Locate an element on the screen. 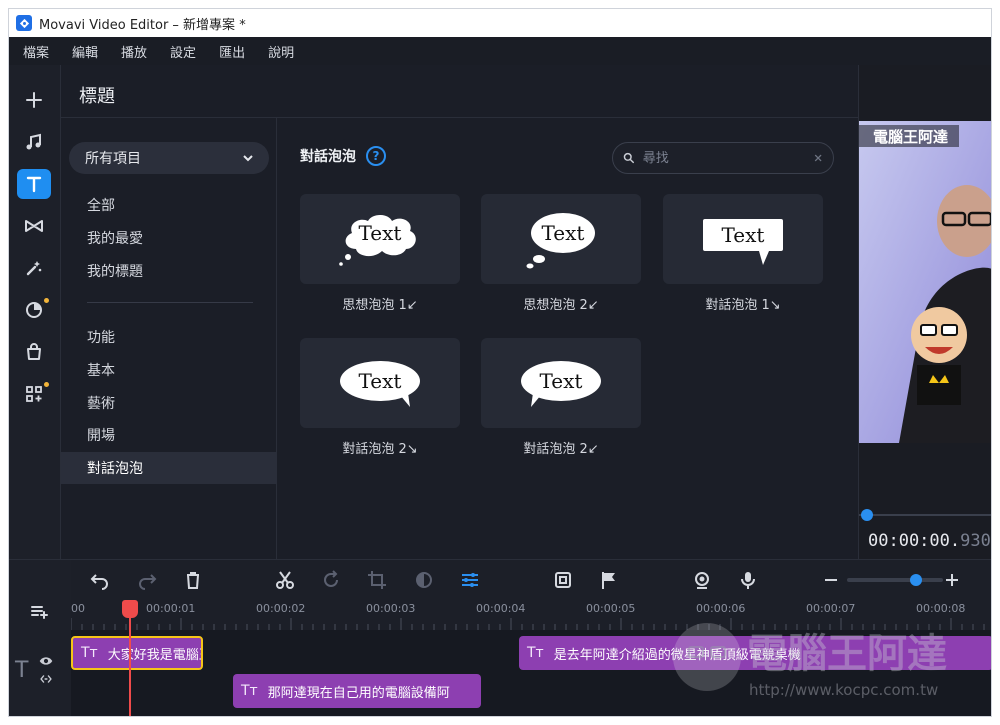  video-frame-image: 電腦王阿達 is located at coordinates (925, 282).